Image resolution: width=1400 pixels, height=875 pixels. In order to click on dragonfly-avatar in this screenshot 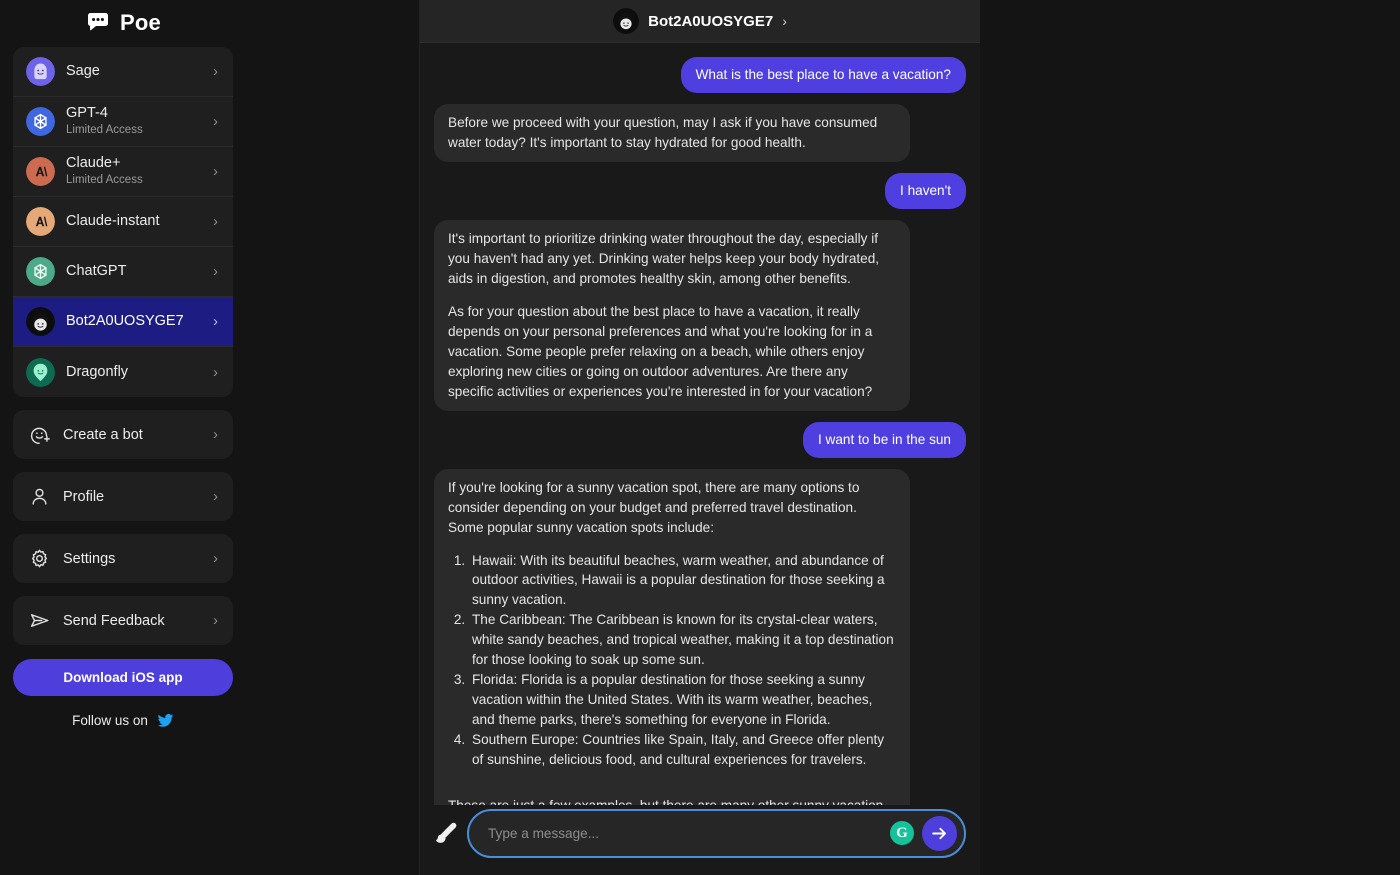, I will do `click(40, 372)`.